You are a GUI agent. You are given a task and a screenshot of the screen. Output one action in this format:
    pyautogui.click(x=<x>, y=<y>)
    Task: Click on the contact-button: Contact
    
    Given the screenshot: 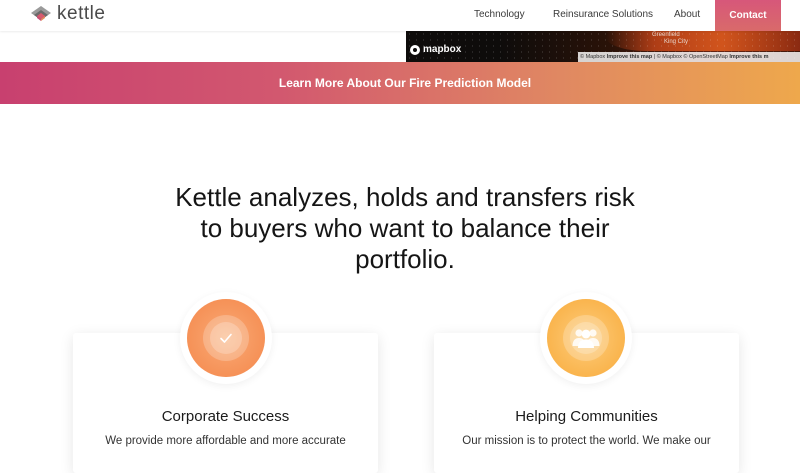 What is the action you would take?
    pyautogui.click(x=748, y=15)
    